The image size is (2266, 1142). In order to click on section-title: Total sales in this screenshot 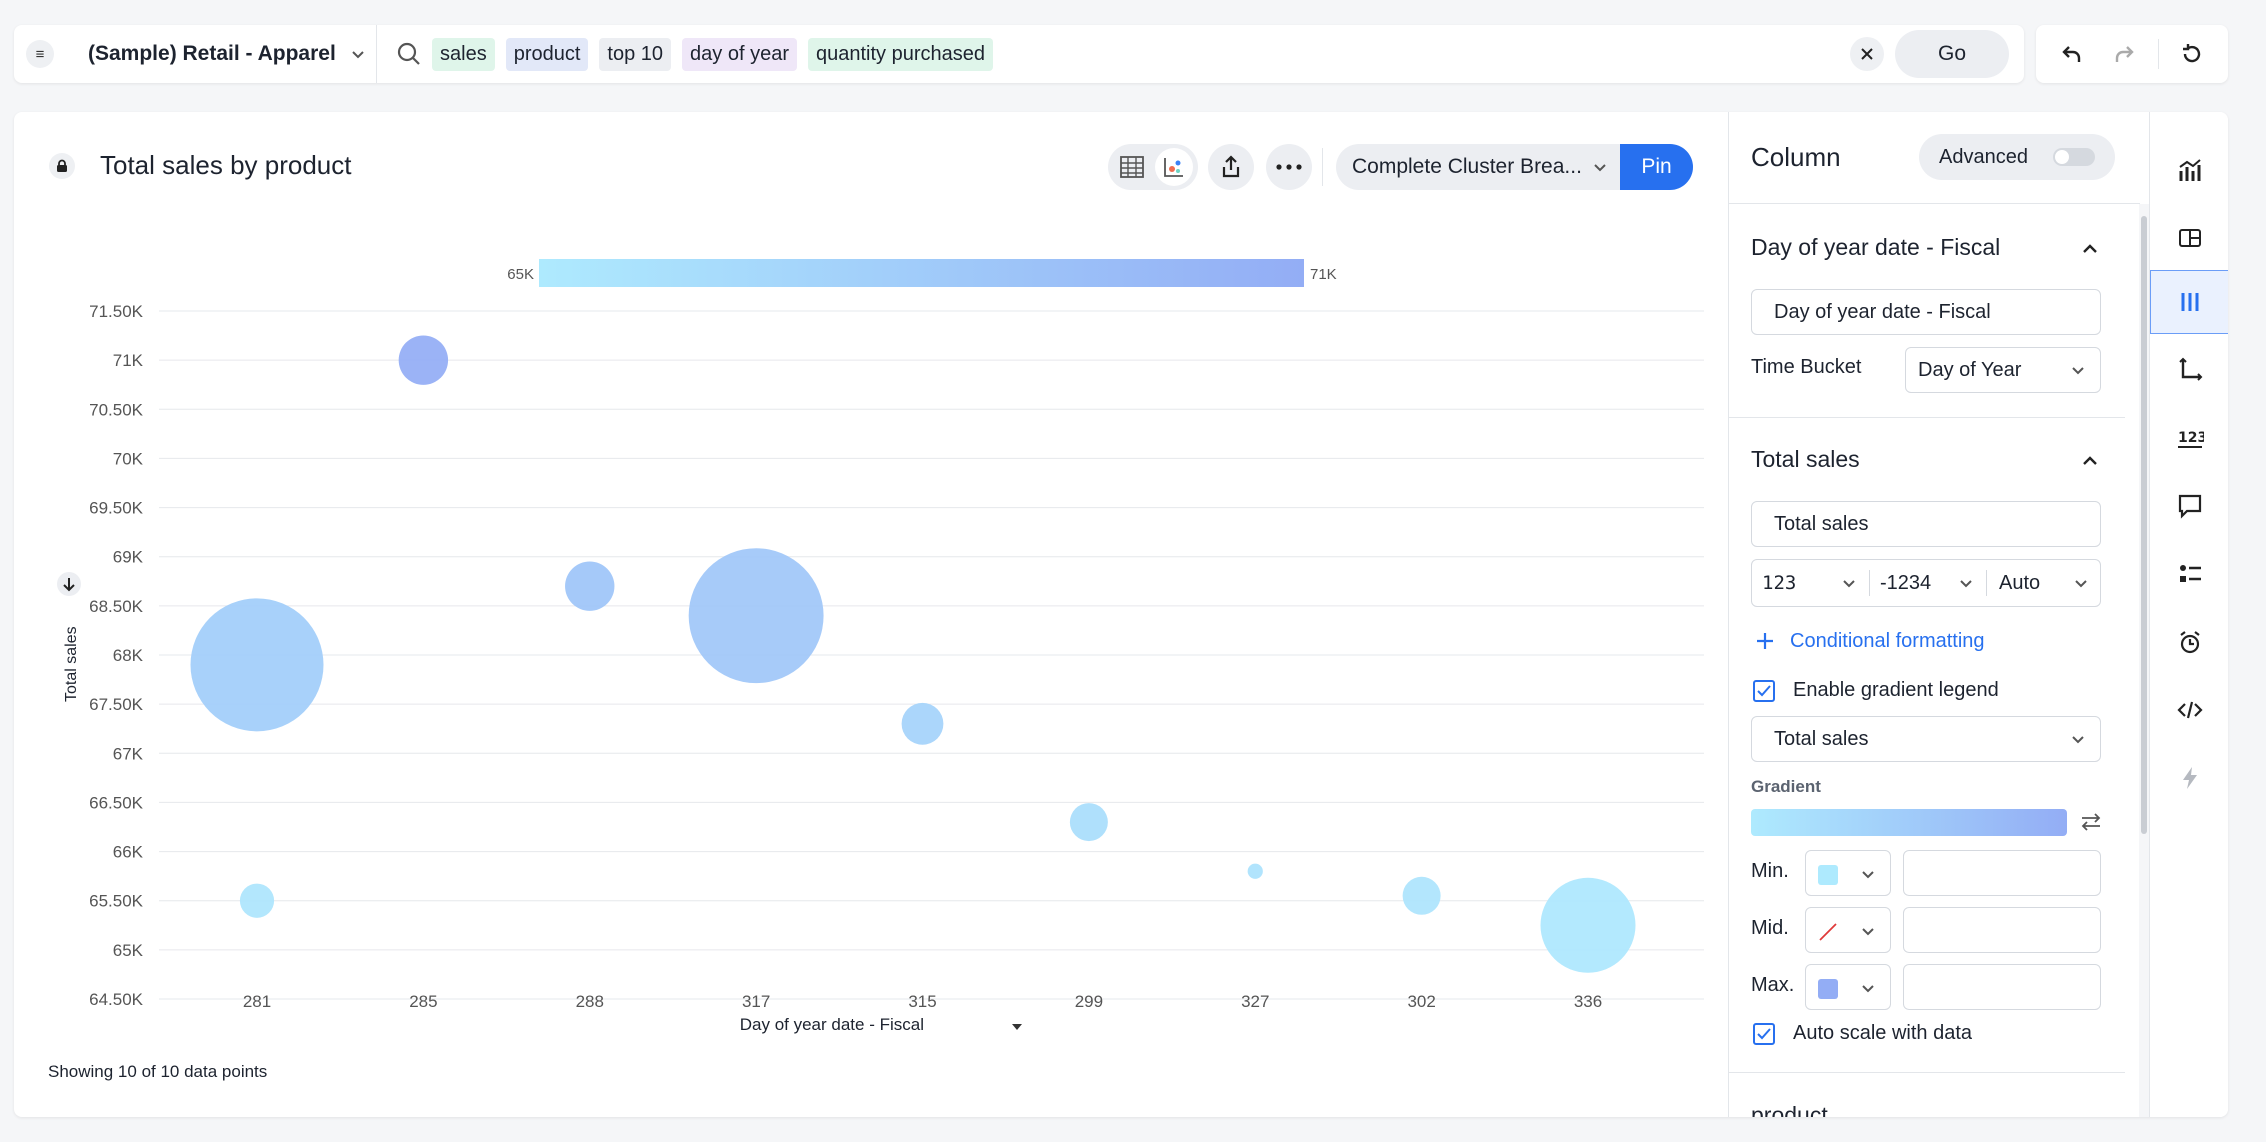, I will do `click(1805, 459)`.